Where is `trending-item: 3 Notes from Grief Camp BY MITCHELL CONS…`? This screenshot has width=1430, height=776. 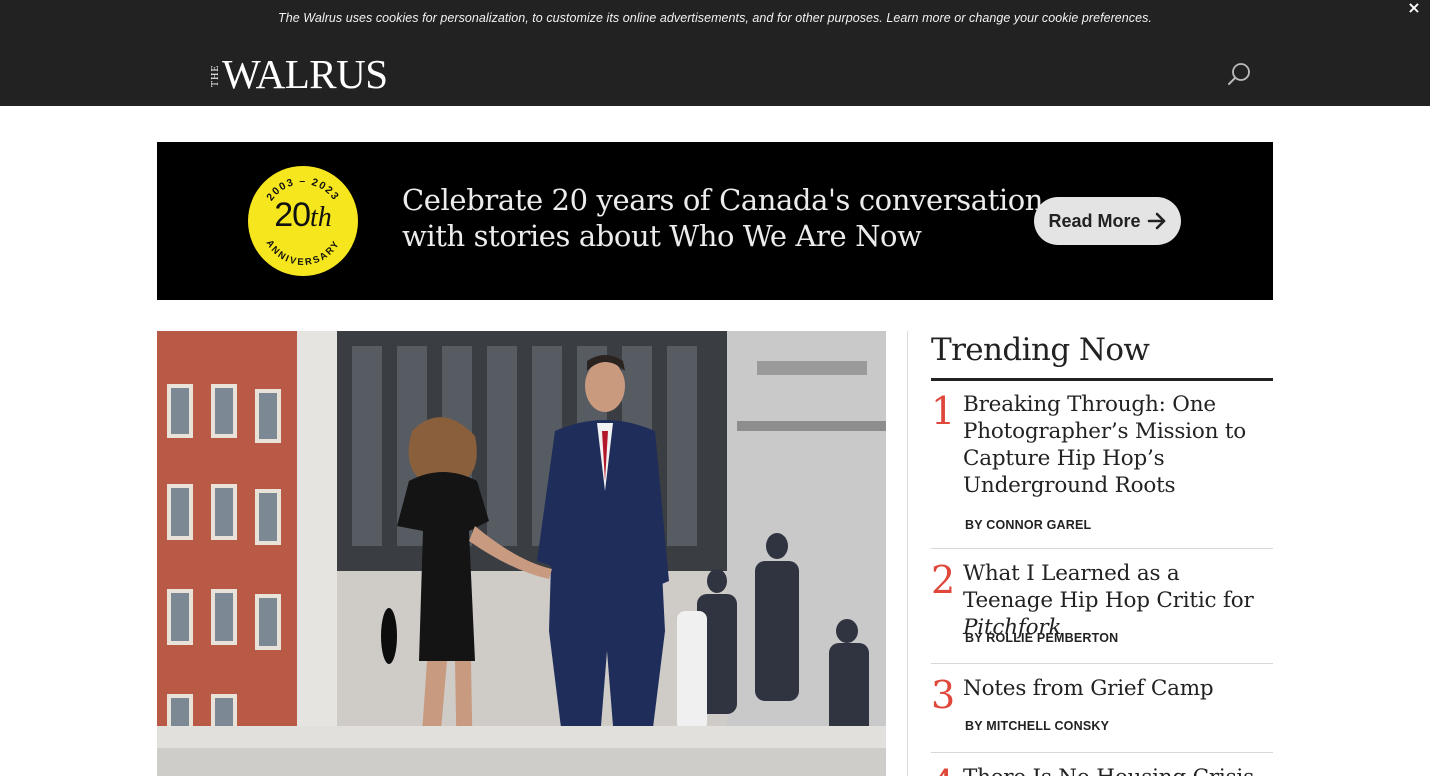 trending-item: 3 Notes from Grief Camp BY MITCHELL CONS… is located at coordinates (1102, 714).